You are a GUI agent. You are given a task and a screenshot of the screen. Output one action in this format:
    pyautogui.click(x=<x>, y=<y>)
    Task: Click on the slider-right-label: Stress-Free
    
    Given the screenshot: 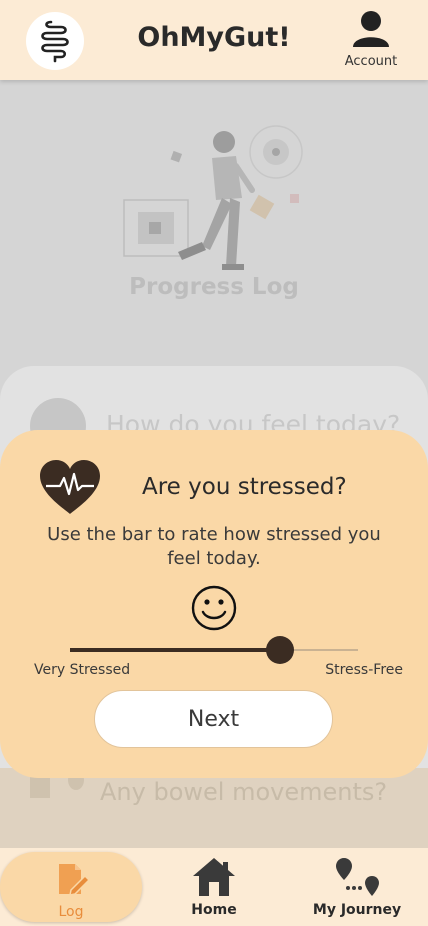 What is the action you would take?
    pyautogui.click(x=364, y=670)
    